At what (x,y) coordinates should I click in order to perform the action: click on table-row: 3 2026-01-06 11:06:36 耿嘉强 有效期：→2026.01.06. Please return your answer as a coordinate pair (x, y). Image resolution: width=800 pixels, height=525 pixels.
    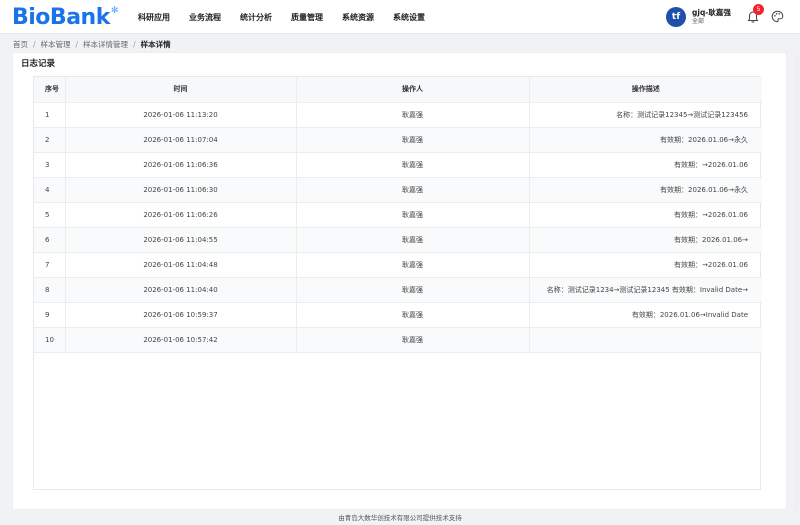
    Looking at the image, I should click on (398, 165).